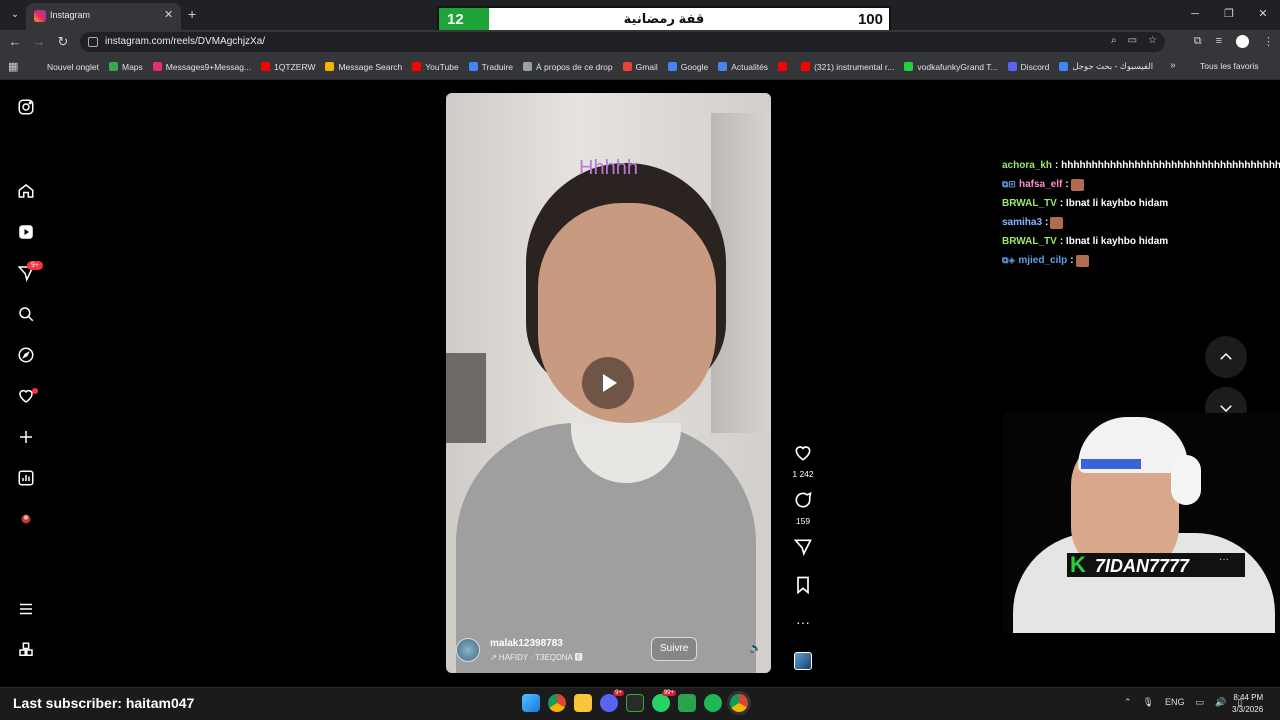  What do you see at coordinates (664, 701) in the screenshot?
I see `whatsapp-icon: 99+` at bounding box center [664, 701].